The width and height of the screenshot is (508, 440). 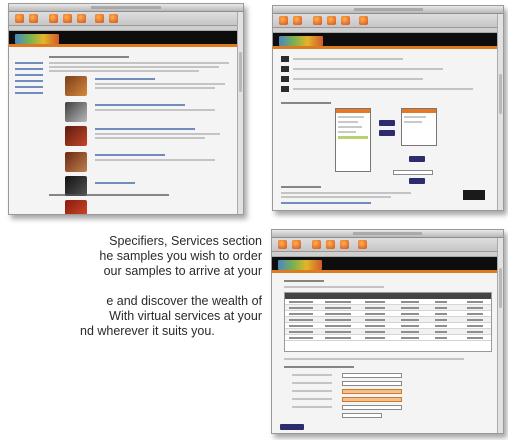 What do you see at coordinates (388, 322) in the screenshot?
I see `order-table` at bounding box center [388, 322].